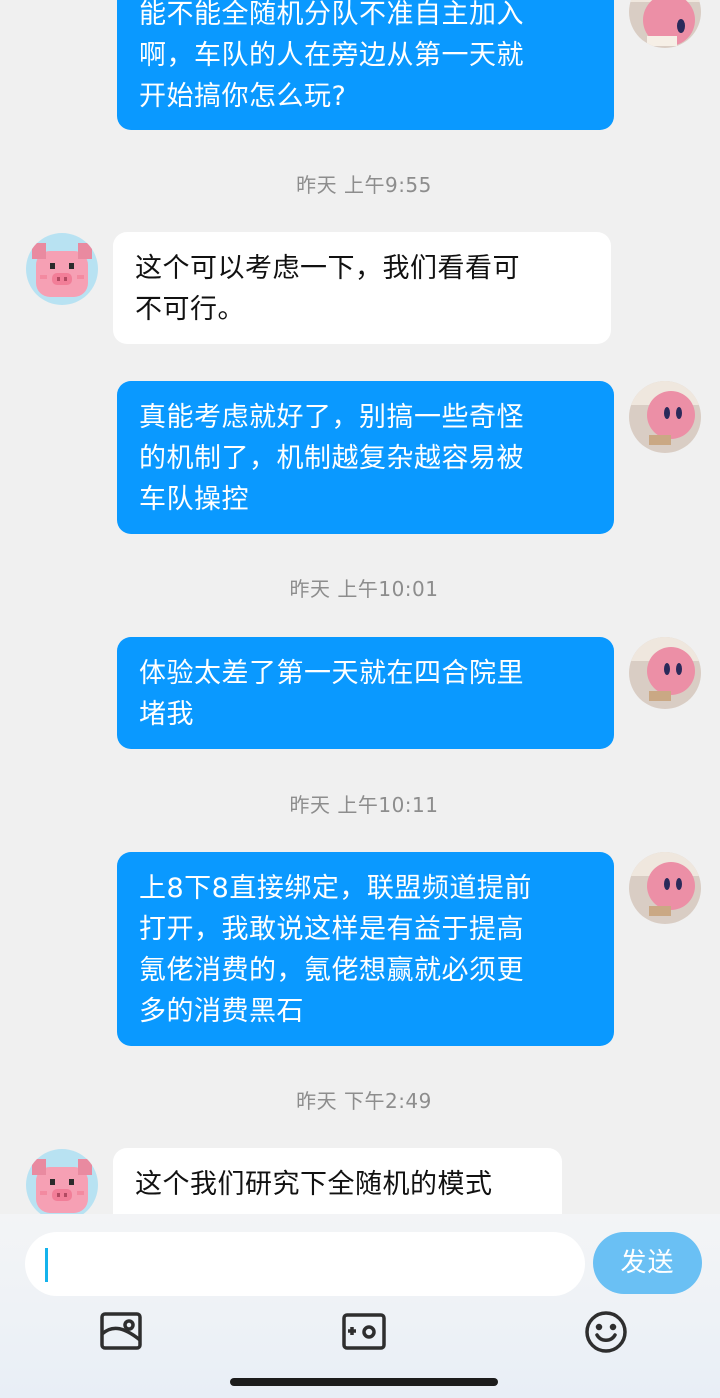  What do you see at coordinates (365, 693) in the screenshot?
I see `message-bubble-sent: 体验太差了第一天就在四合院里 堵我` at bounding box center [365, 693].